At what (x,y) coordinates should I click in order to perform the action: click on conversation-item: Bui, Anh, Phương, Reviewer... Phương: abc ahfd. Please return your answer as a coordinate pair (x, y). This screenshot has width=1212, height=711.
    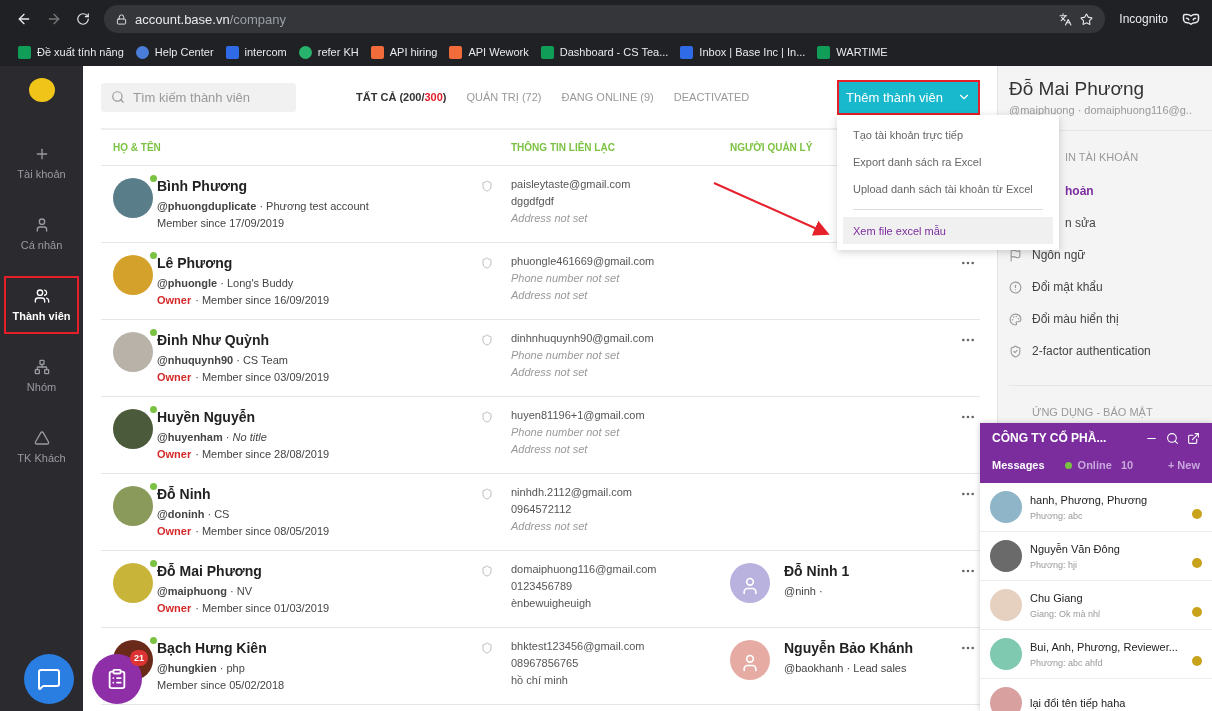
    Looking at the image, I should click on (1096, 654).